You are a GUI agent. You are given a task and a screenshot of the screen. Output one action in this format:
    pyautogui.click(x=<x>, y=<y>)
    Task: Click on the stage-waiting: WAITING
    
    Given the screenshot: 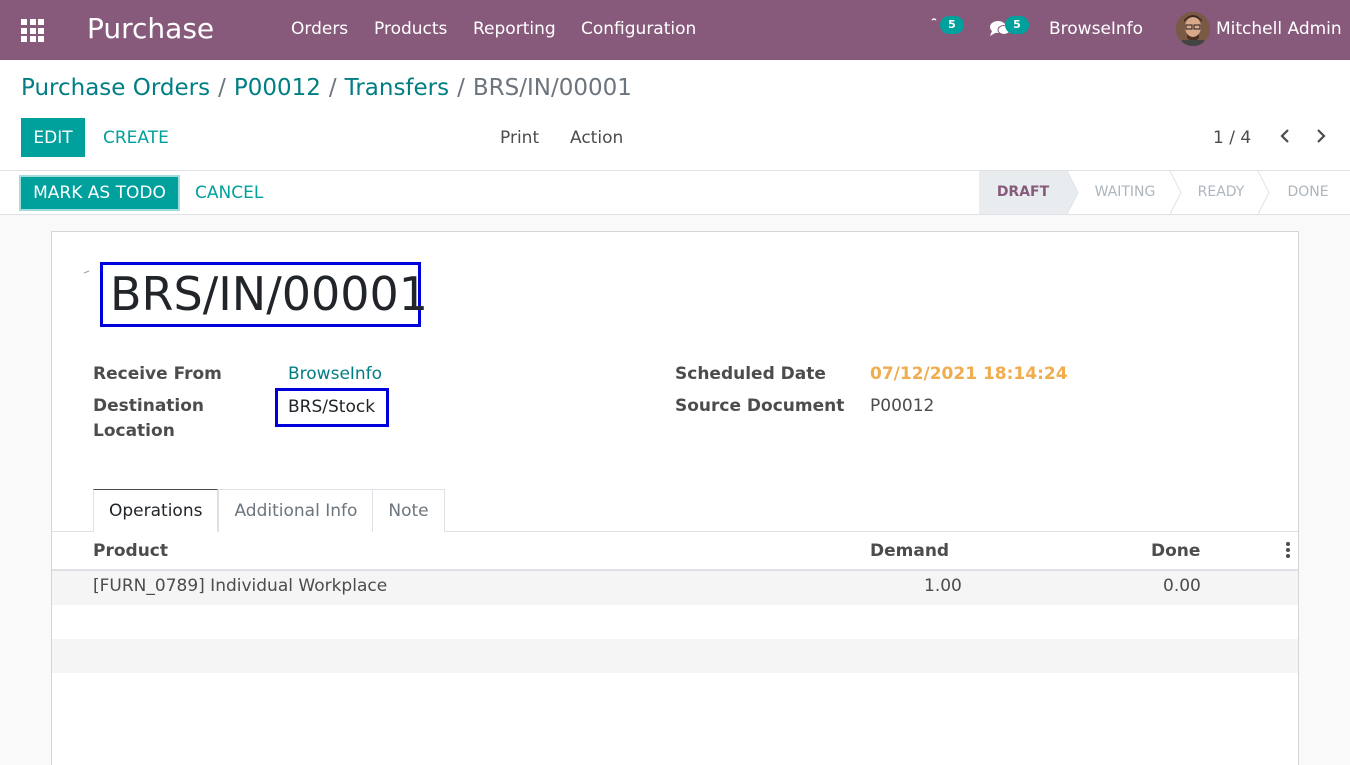 What is the action you would take?
    pyautogui.click(x=1125, y=192)
    